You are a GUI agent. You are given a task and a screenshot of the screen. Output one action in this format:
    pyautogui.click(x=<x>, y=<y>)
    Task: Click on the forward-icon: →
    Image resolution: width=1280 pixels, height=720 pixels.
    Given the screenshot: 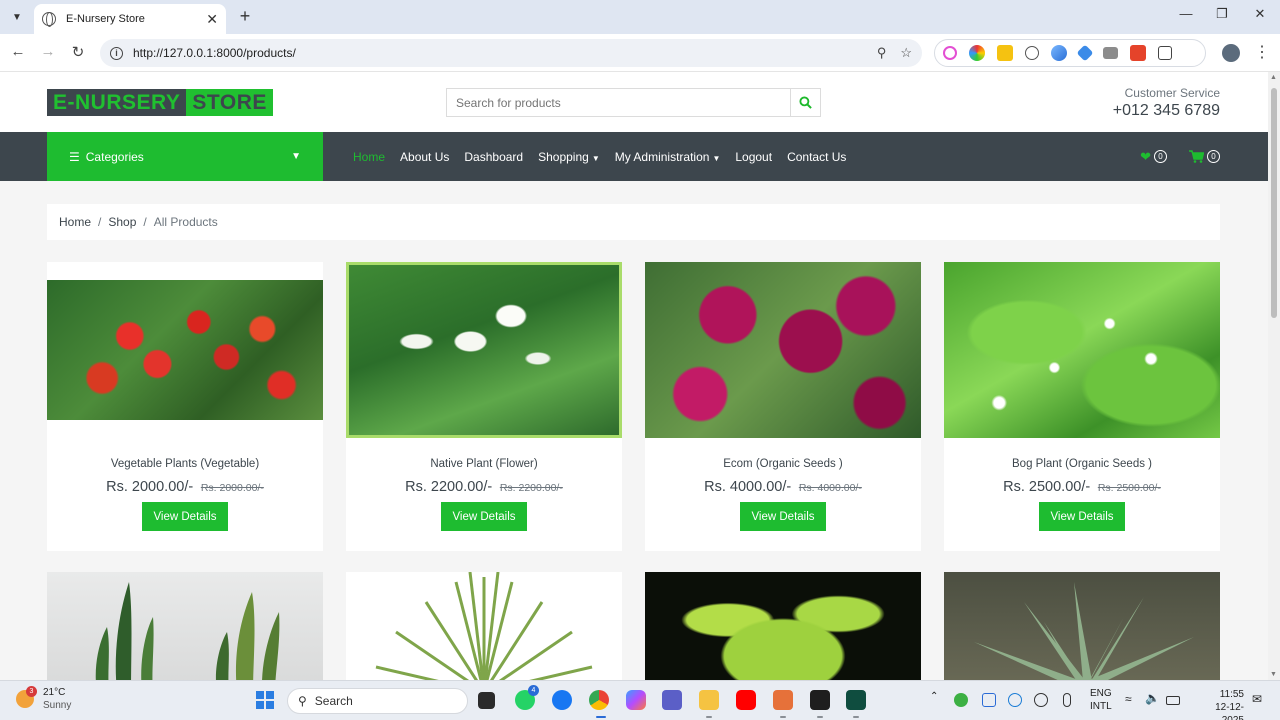 What is the action you would take?
    pyautogui.click(x=48, y=51)
    